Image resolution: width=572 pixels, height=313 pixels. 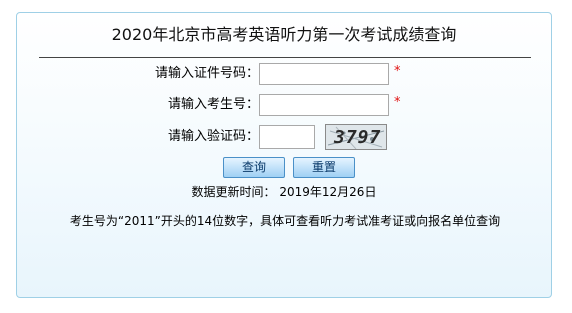 I want to click on exam-number-input, so click(x=324, y=105).